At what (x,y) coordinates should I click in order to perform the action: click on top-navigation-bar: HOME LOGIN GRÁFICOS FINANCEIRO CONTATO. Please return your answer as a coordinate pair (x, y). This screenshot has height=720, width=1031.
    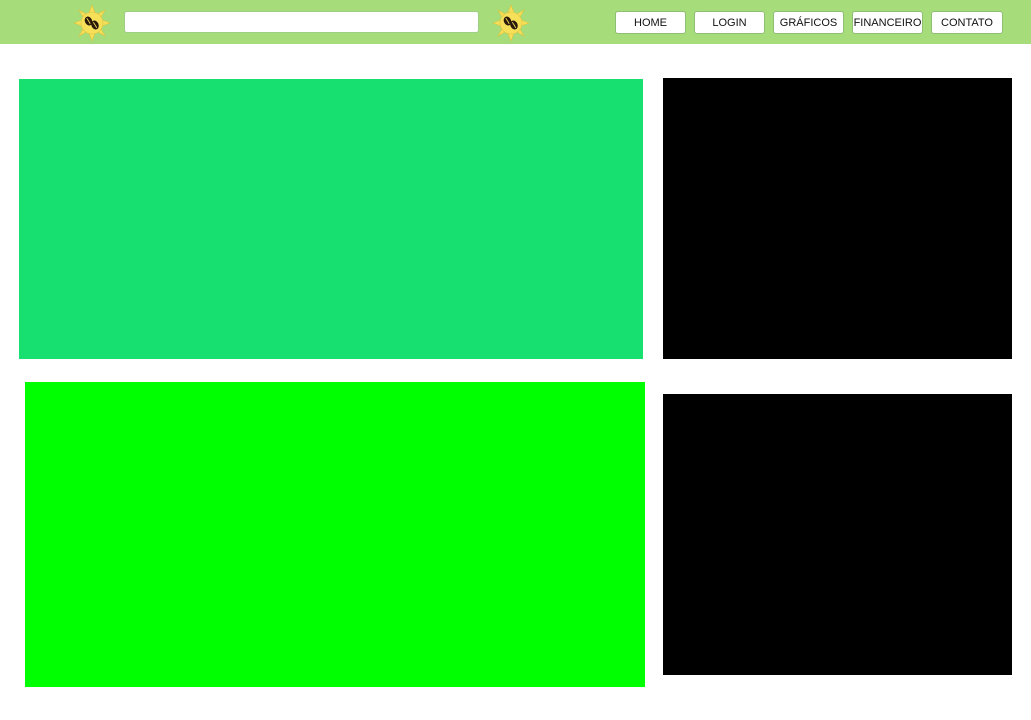
    Looking at the image, I should click on (515, 22).